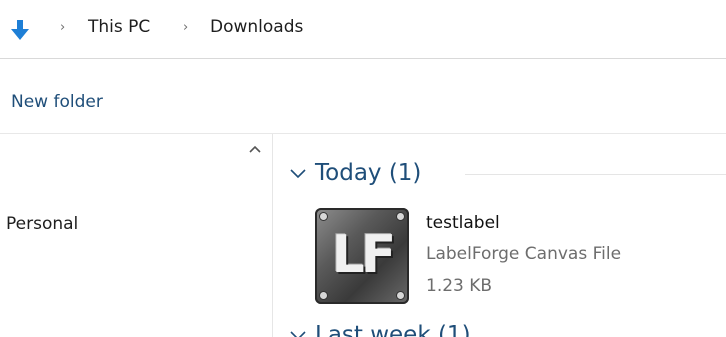 The width and height of the screenshot is (726, 337). I want to click on download-arrow-icon, so click(20, 30).